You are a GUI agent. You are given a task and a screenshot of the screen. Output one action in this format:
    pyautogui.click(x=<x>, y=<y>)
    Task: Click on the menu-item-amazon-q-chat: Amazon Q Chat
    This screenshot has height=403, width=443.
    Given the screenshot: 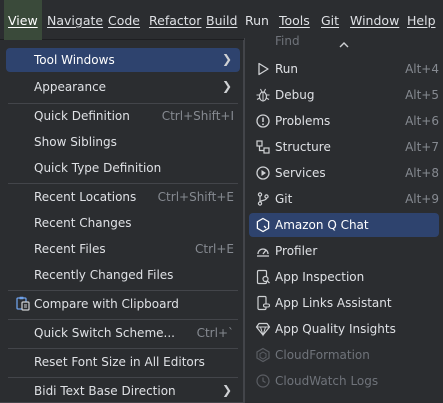 What is the action you would take?
    pyautogui.click(x=344, y=225)
    